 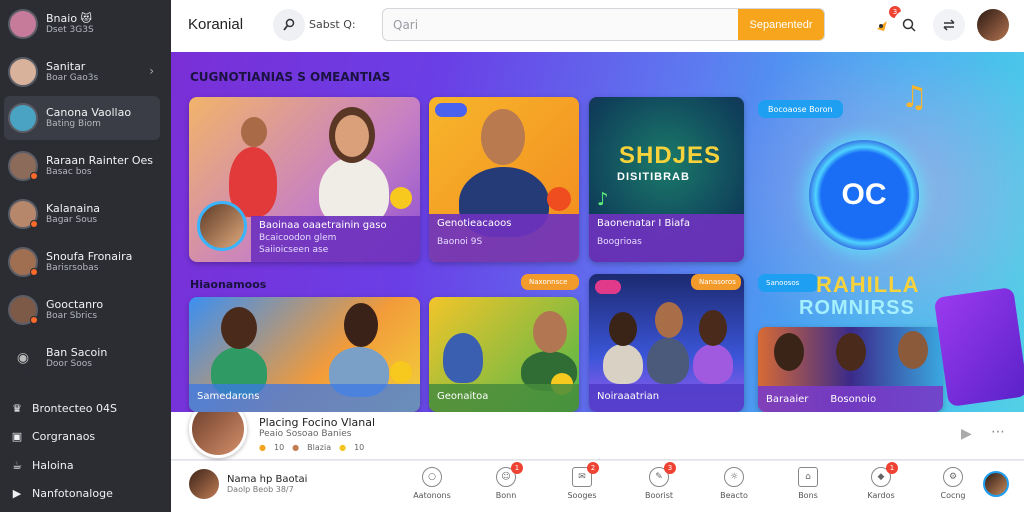 I want to click on card-subtitle: Bcaicoodon glem, so click(x=298, y=238).